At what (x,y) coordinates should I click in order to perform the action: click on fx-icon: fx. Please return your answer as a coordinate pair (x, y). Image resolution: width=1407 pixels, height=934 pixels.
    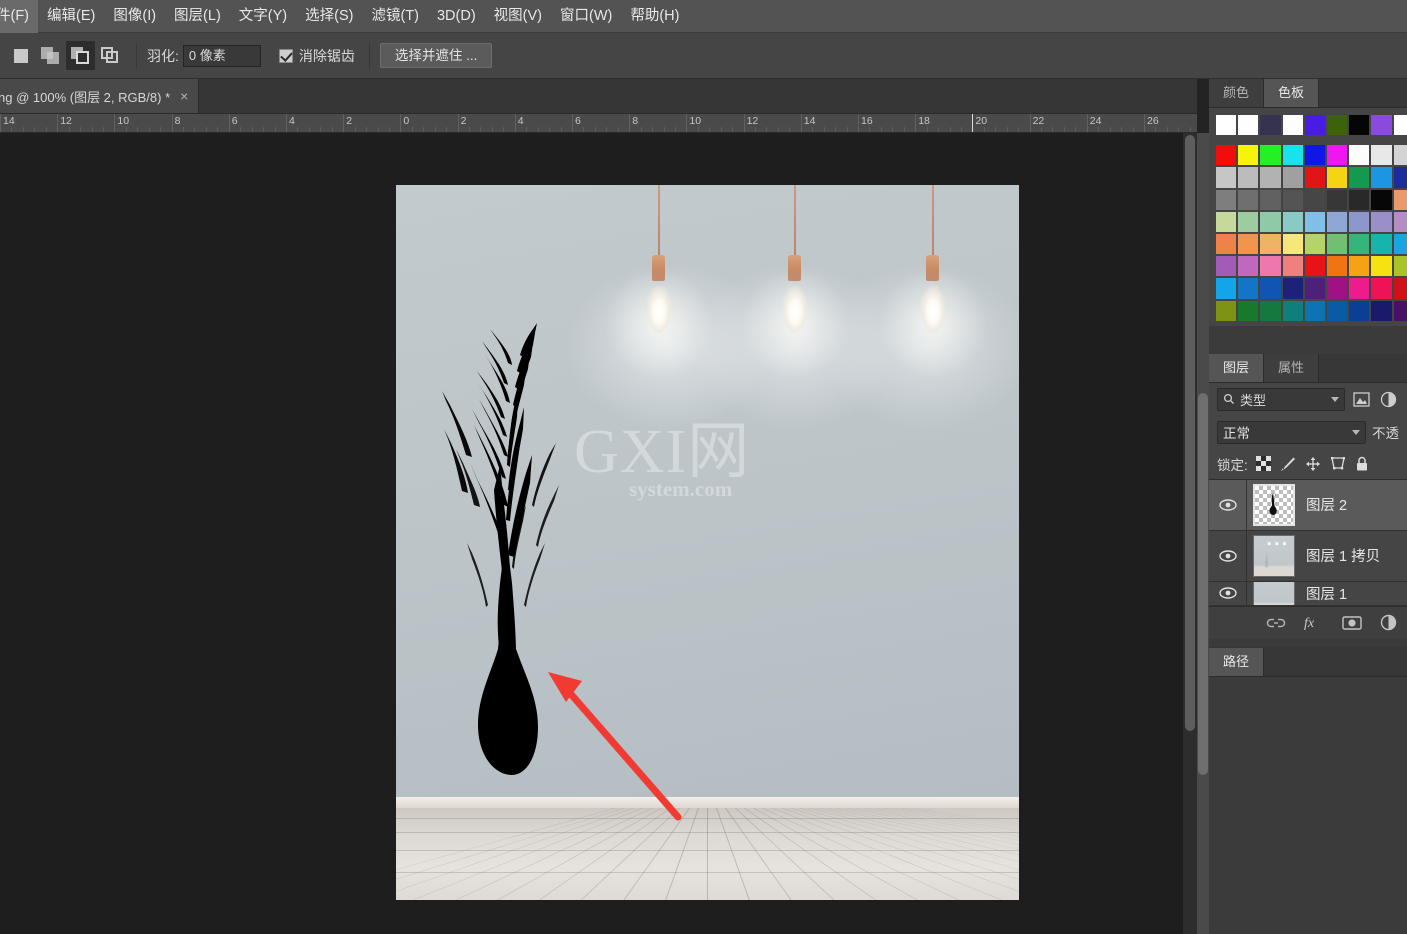
    Looking at the image, I should click on (1314, 622).